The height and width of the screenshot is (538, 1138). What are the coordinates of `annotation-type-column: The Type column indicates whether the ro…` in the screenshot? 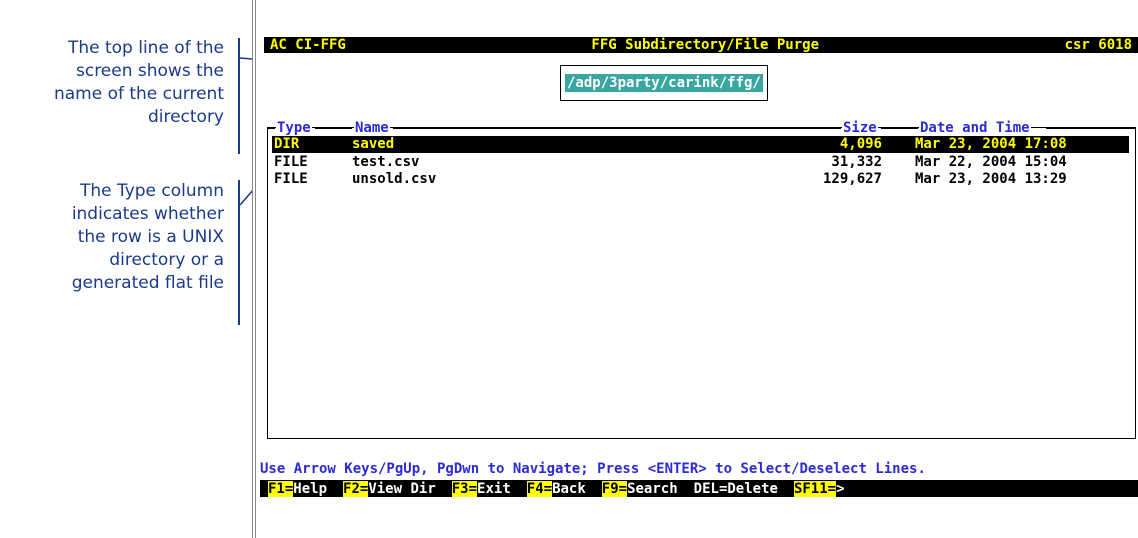 It's located at (148, 237).